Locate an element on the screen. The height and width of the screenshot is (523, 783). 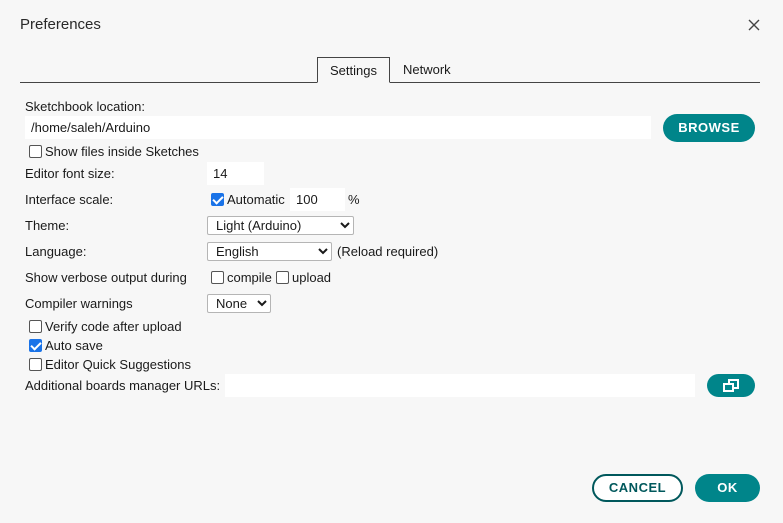
boards-url-label: Additional boards manager URLs: is located at coordinates (123, 385).